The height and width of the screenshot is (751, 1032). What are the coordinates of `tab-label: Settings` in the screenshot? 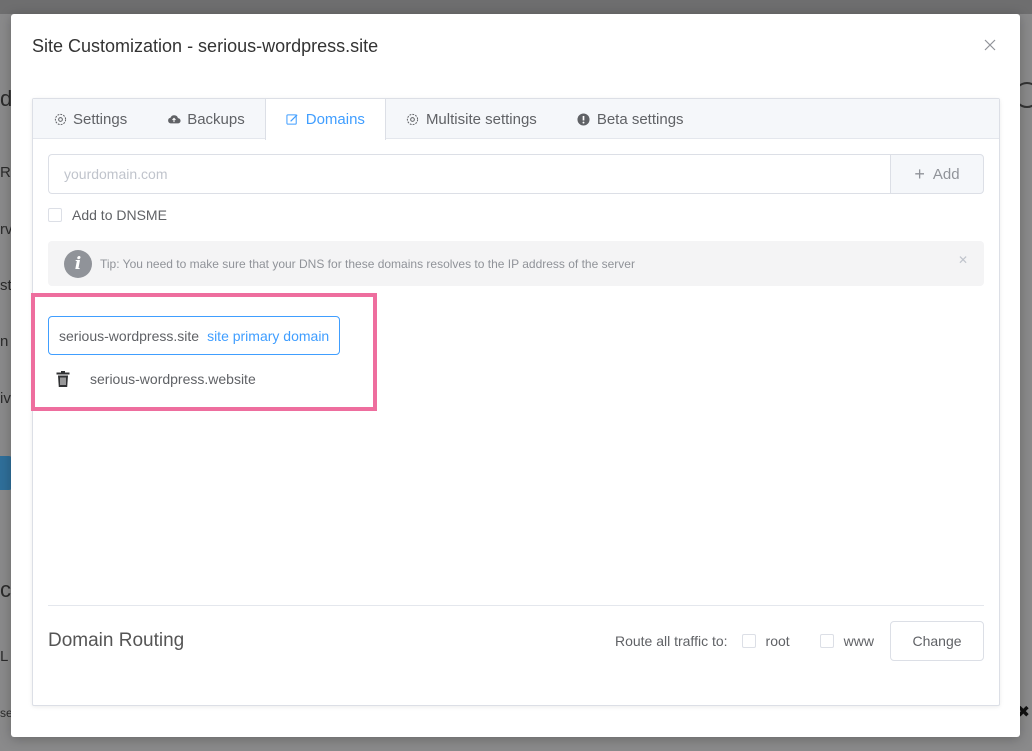 It's located at (100, 119).